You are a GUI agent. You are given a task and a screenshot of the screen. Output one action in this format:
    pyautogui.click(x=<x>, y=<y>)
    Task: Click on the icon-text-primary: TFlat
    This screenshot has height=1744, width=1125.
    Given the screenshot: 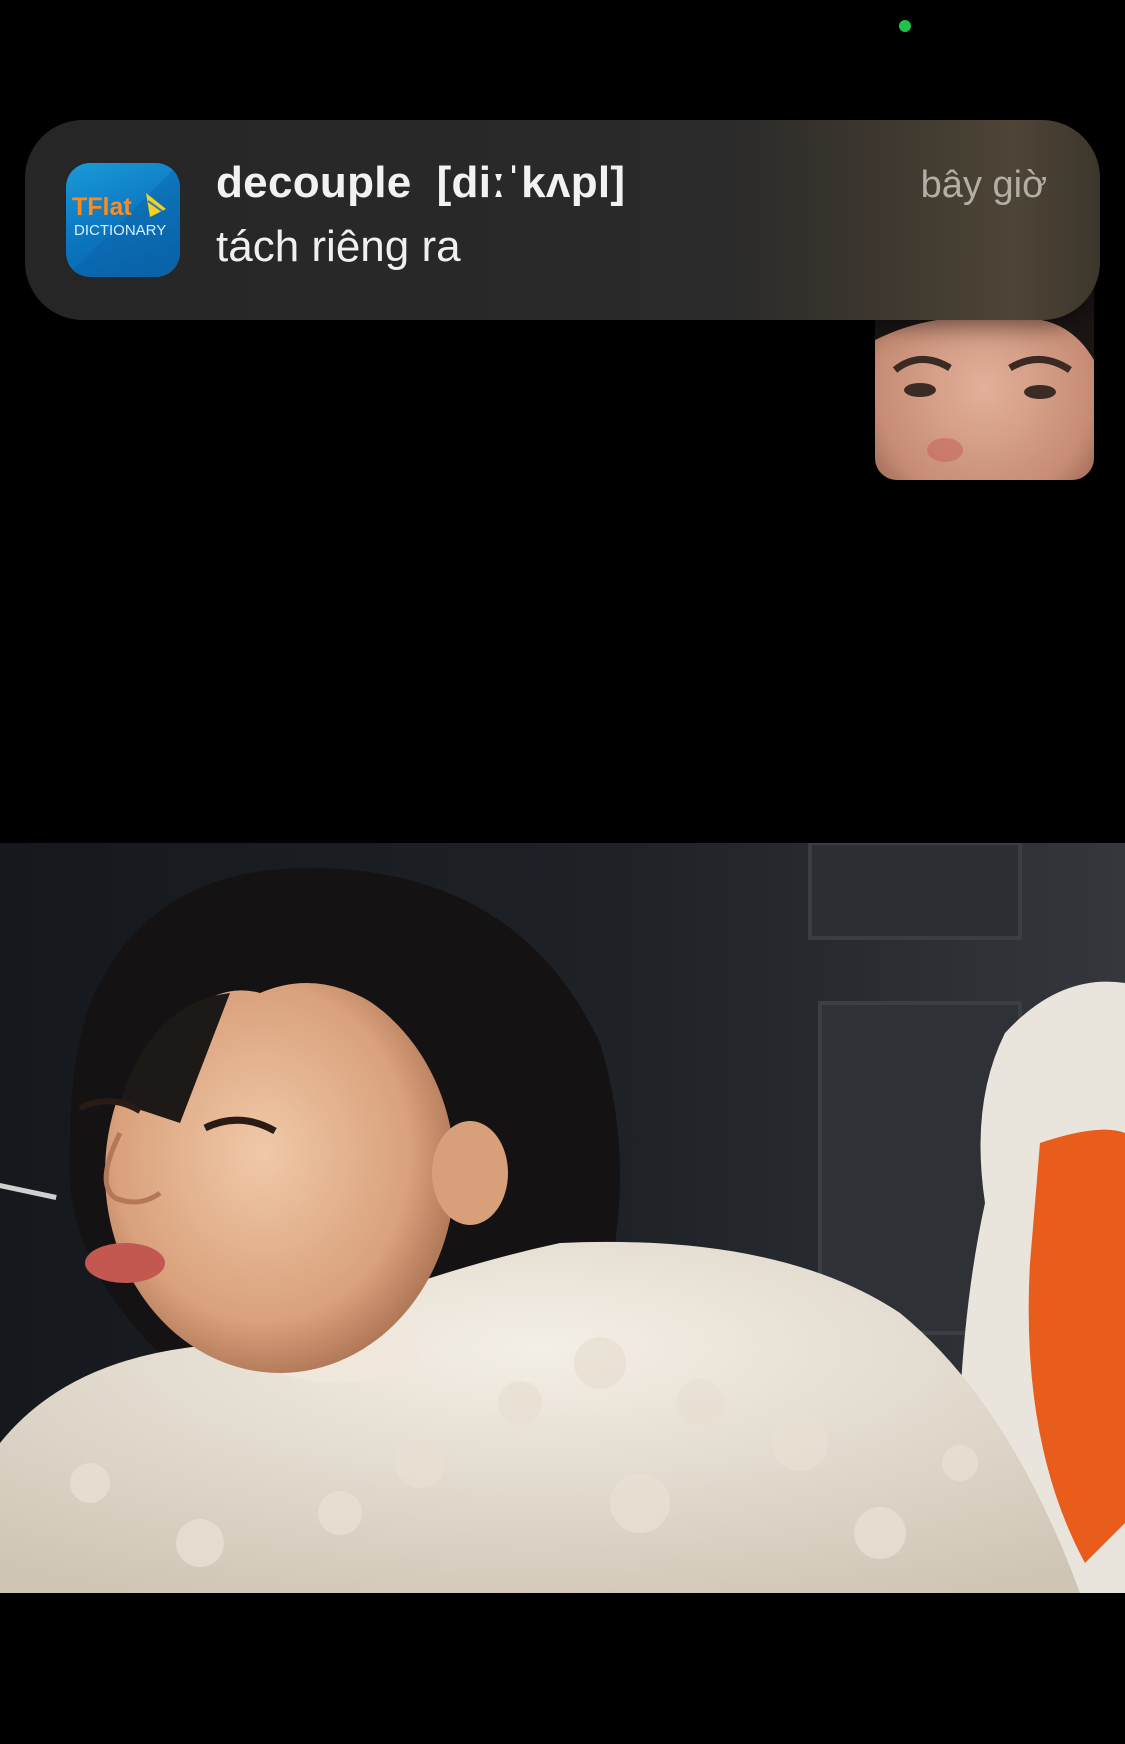 What is the action you would take?
    pyautogui.click(x=102, y=207)
    